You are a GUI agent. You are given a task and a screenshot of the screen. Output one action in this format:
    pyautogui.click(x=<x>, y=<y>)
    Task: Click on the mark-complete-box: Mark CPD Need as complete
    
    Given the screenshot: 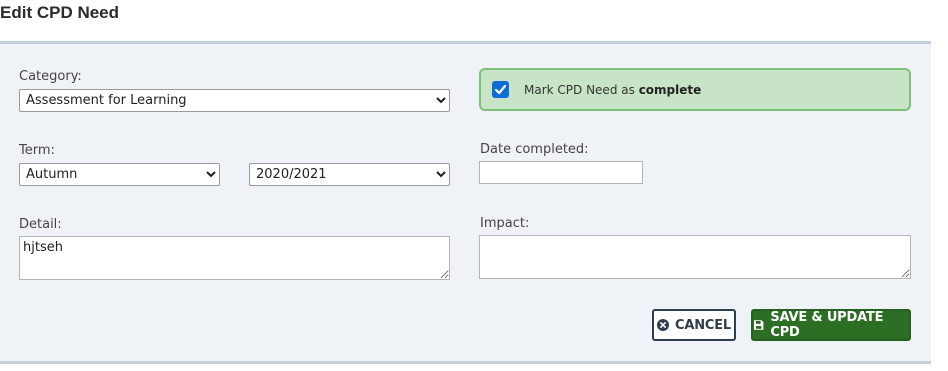 What is the action you would take?
    pyautogui.click(x=695, y=89)
    